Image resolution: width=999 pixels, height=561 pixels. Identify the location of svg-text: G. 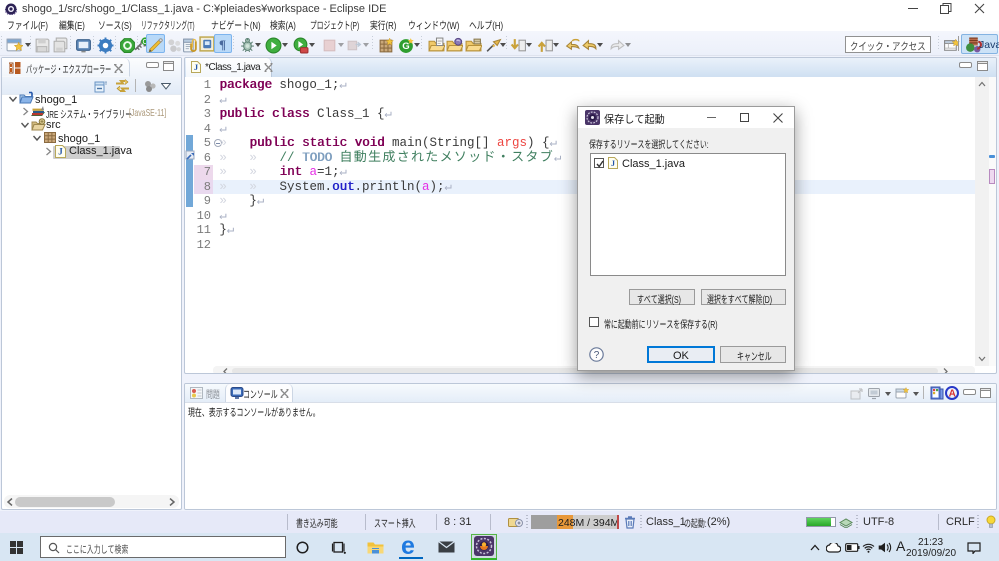
(405, 46).